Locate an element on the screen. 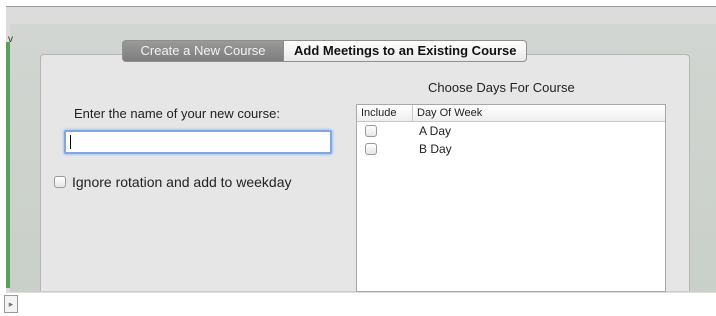 This screenshot has width=716, height=316. course-name-input is located at coordinates (198, 142).